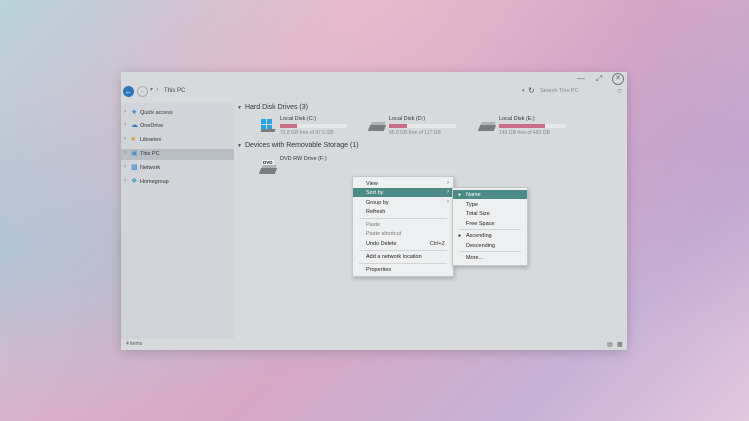  I want to click on address-dropdown-icon: ▾, so click(523, 91).